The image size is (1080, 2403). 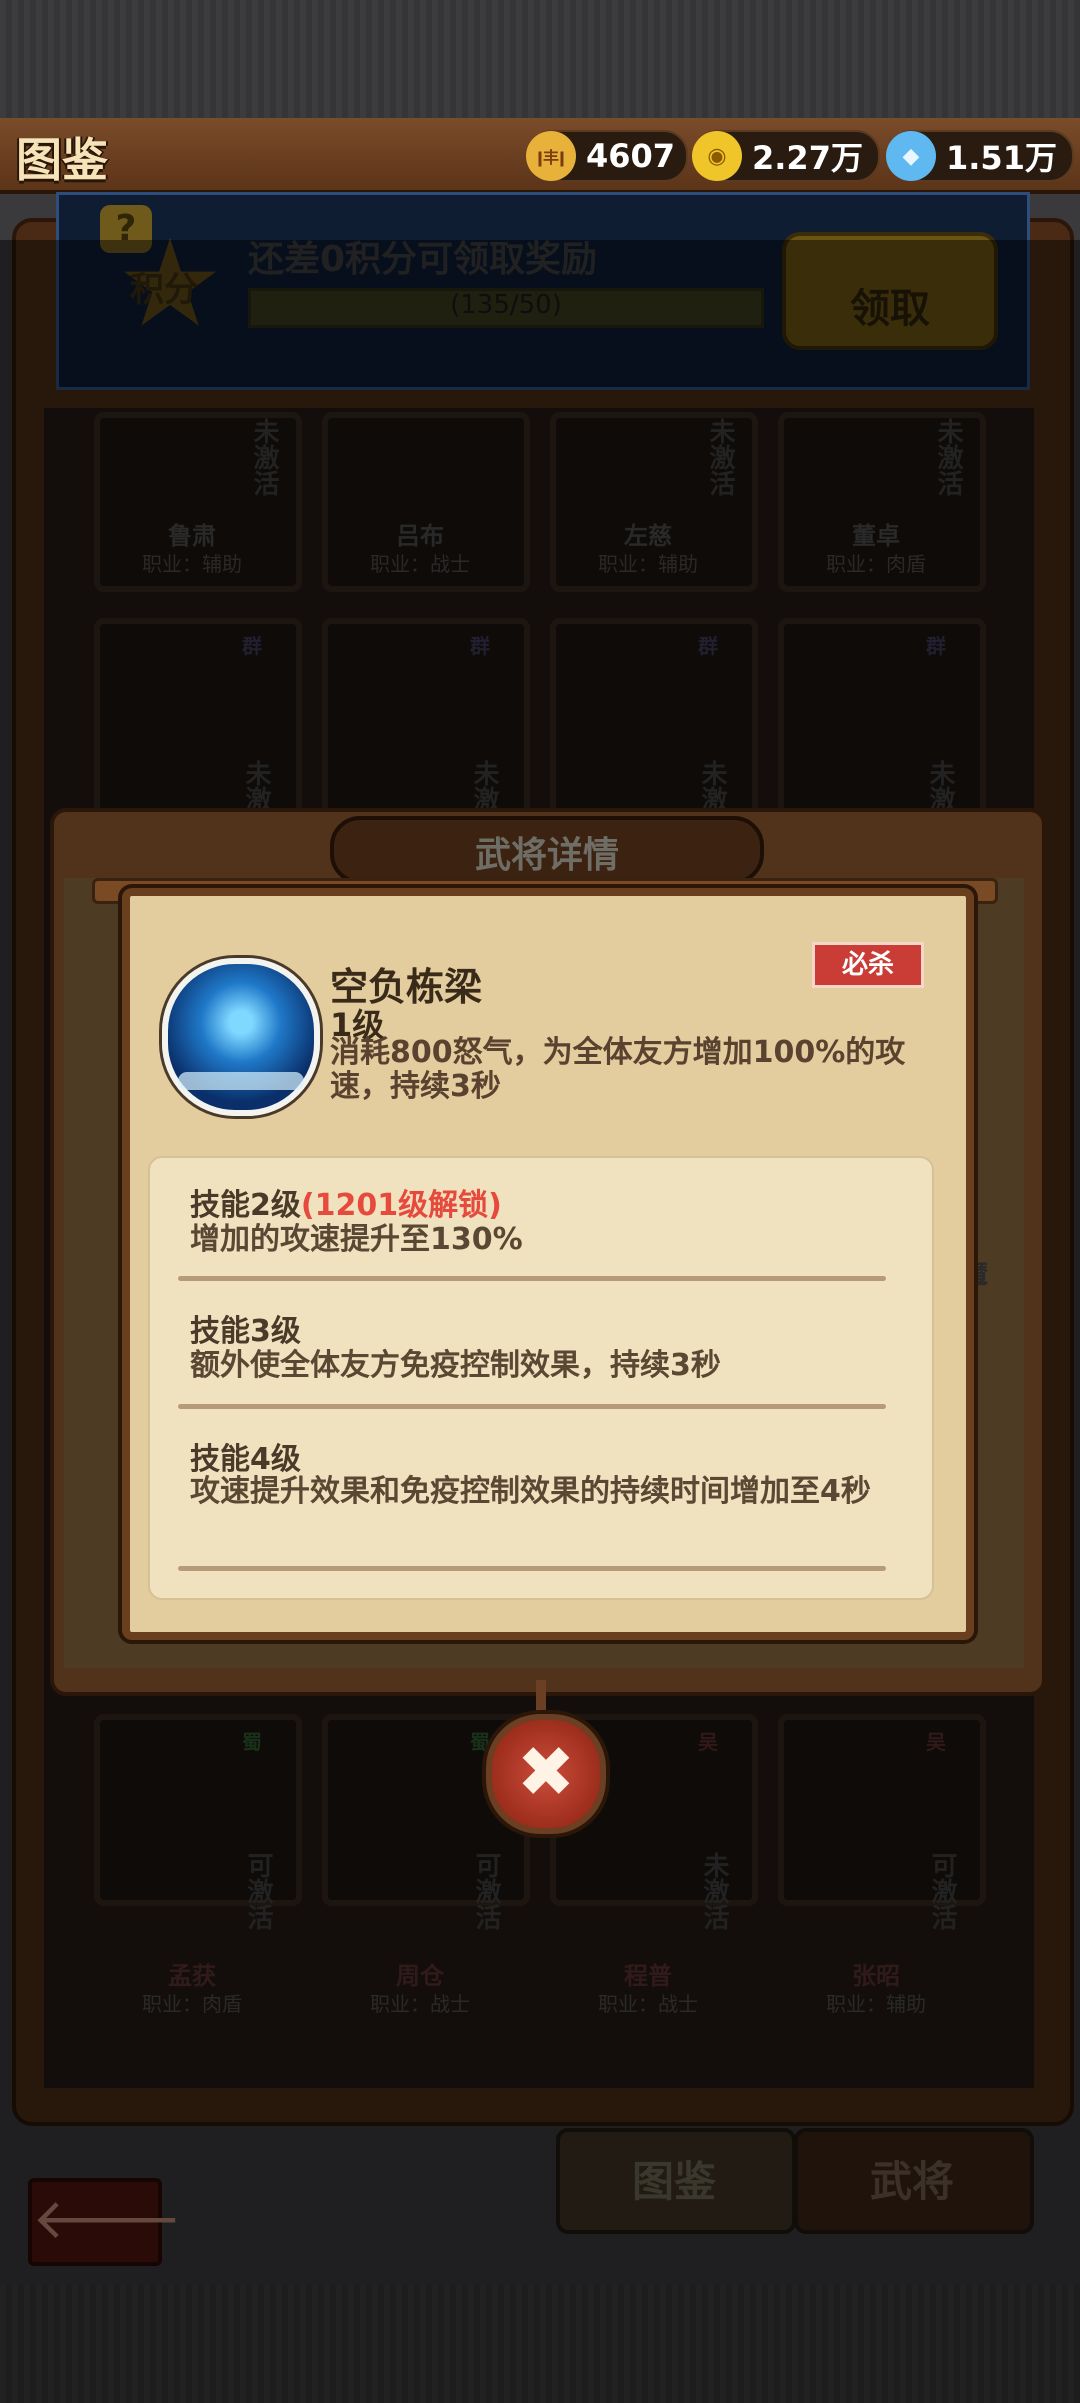 I want to click on tier-title: 技能3级, so click(x=245, y=1328).